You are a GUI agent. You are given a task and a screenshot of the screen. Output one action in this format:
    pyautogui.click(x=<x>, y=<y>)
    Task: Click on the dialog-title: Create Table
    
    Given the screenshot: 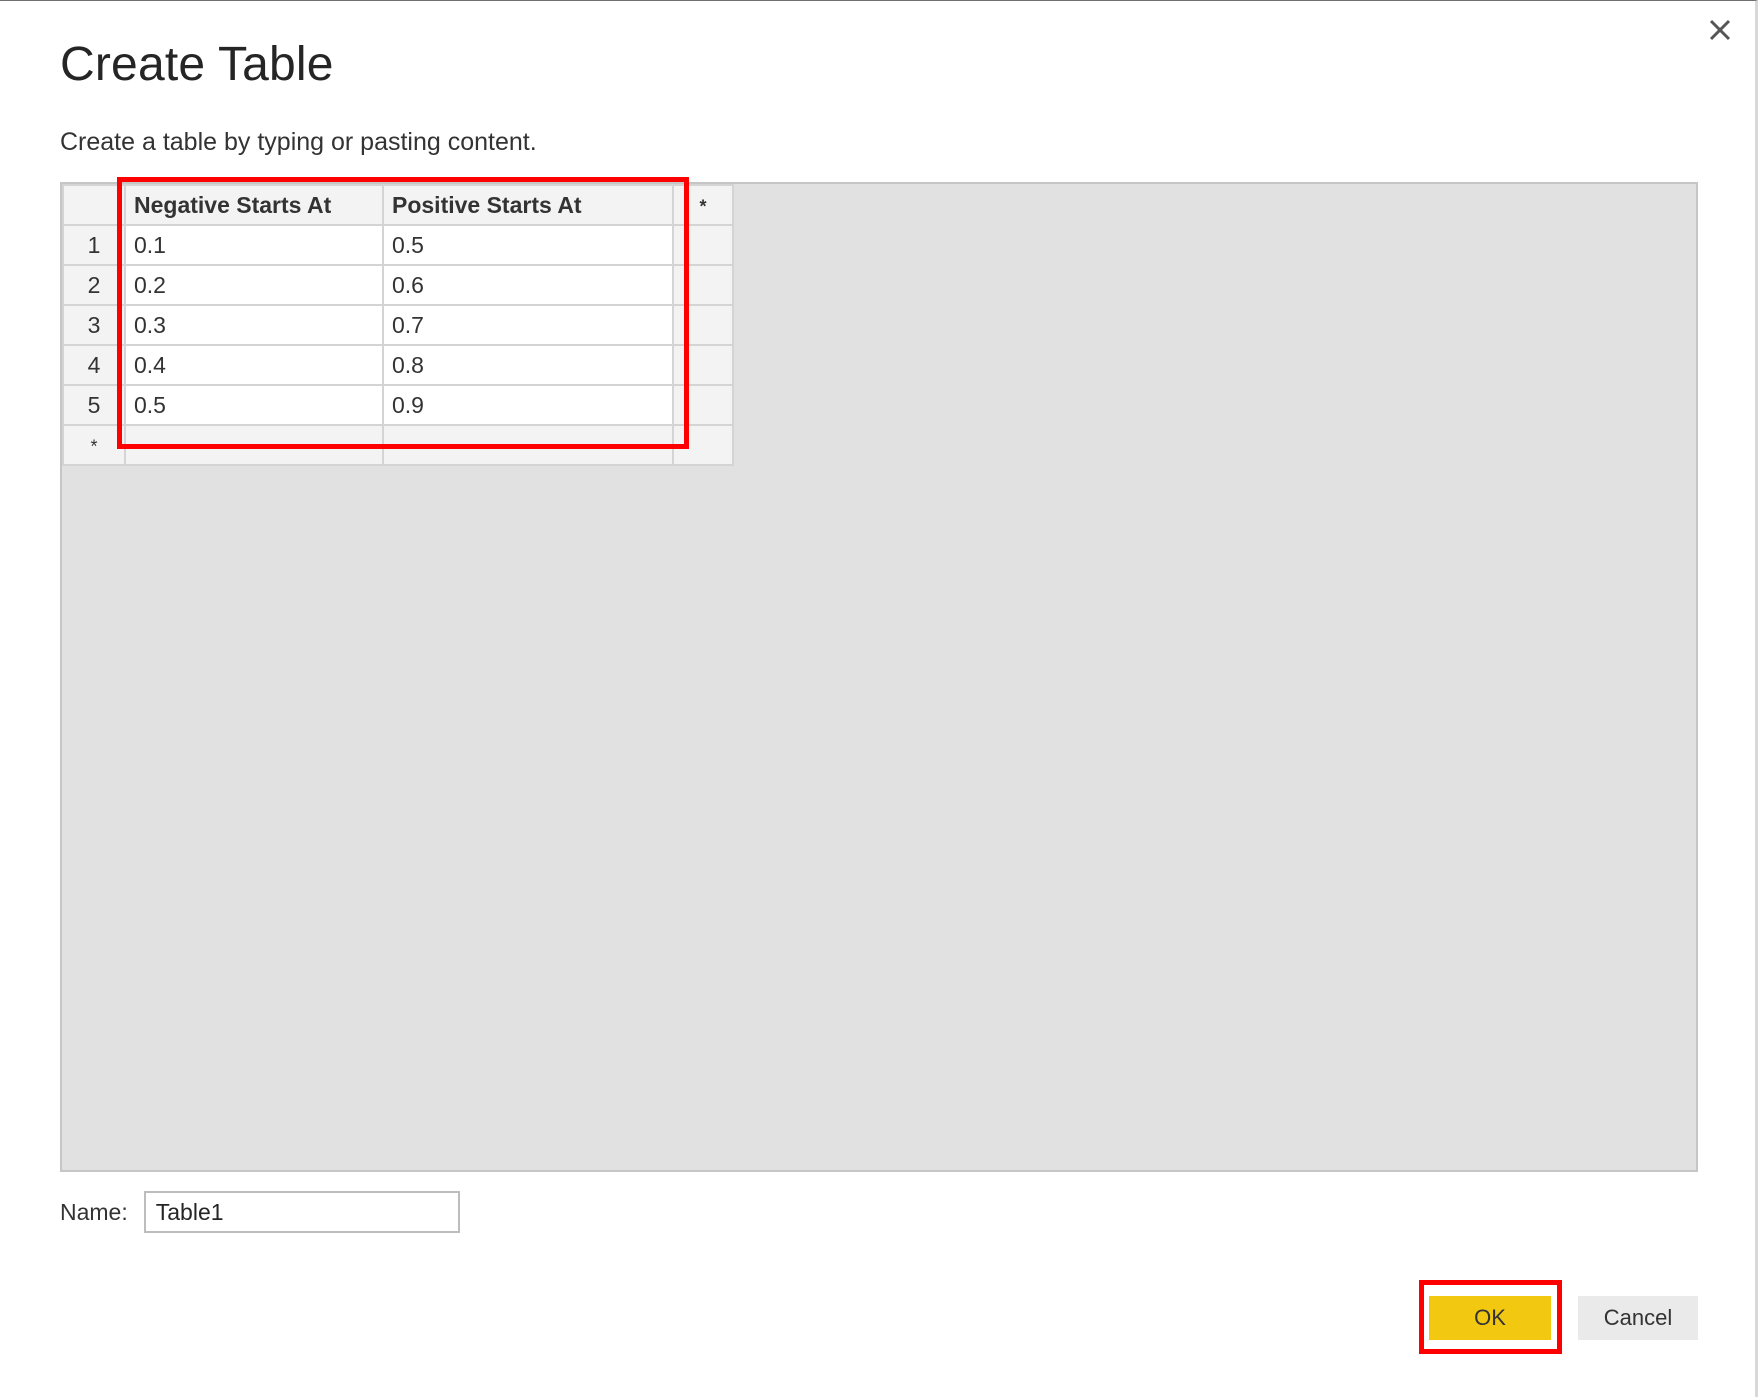 What is the action you would take?
    pyautogui.click(x=197, y=64)
    